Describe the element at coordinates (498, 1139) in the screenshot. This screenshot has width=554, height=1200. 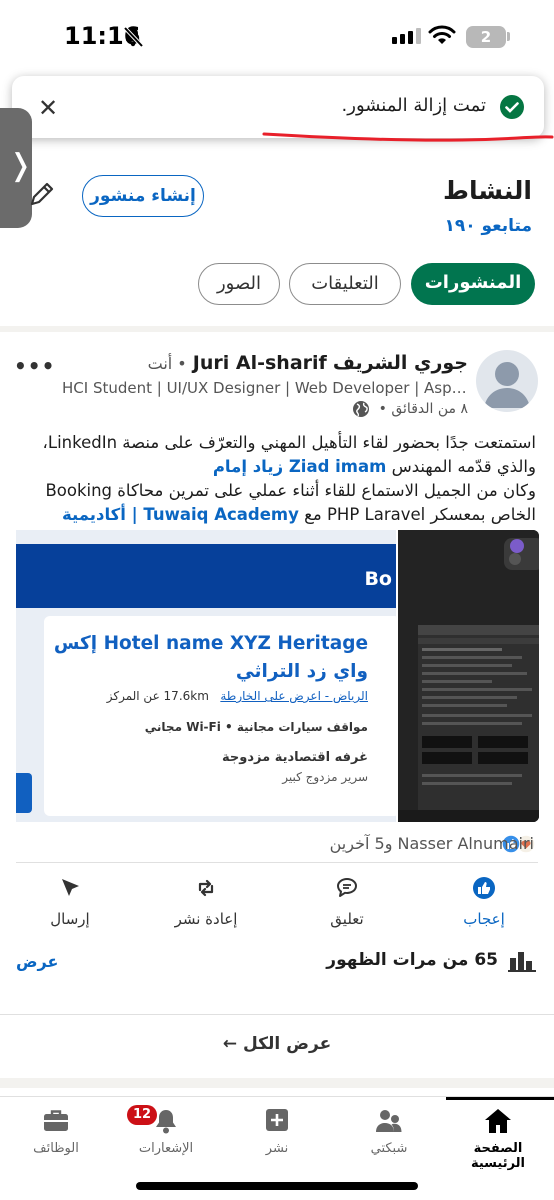
I see `nav-home: الصفحة الرئيسية` at that location.